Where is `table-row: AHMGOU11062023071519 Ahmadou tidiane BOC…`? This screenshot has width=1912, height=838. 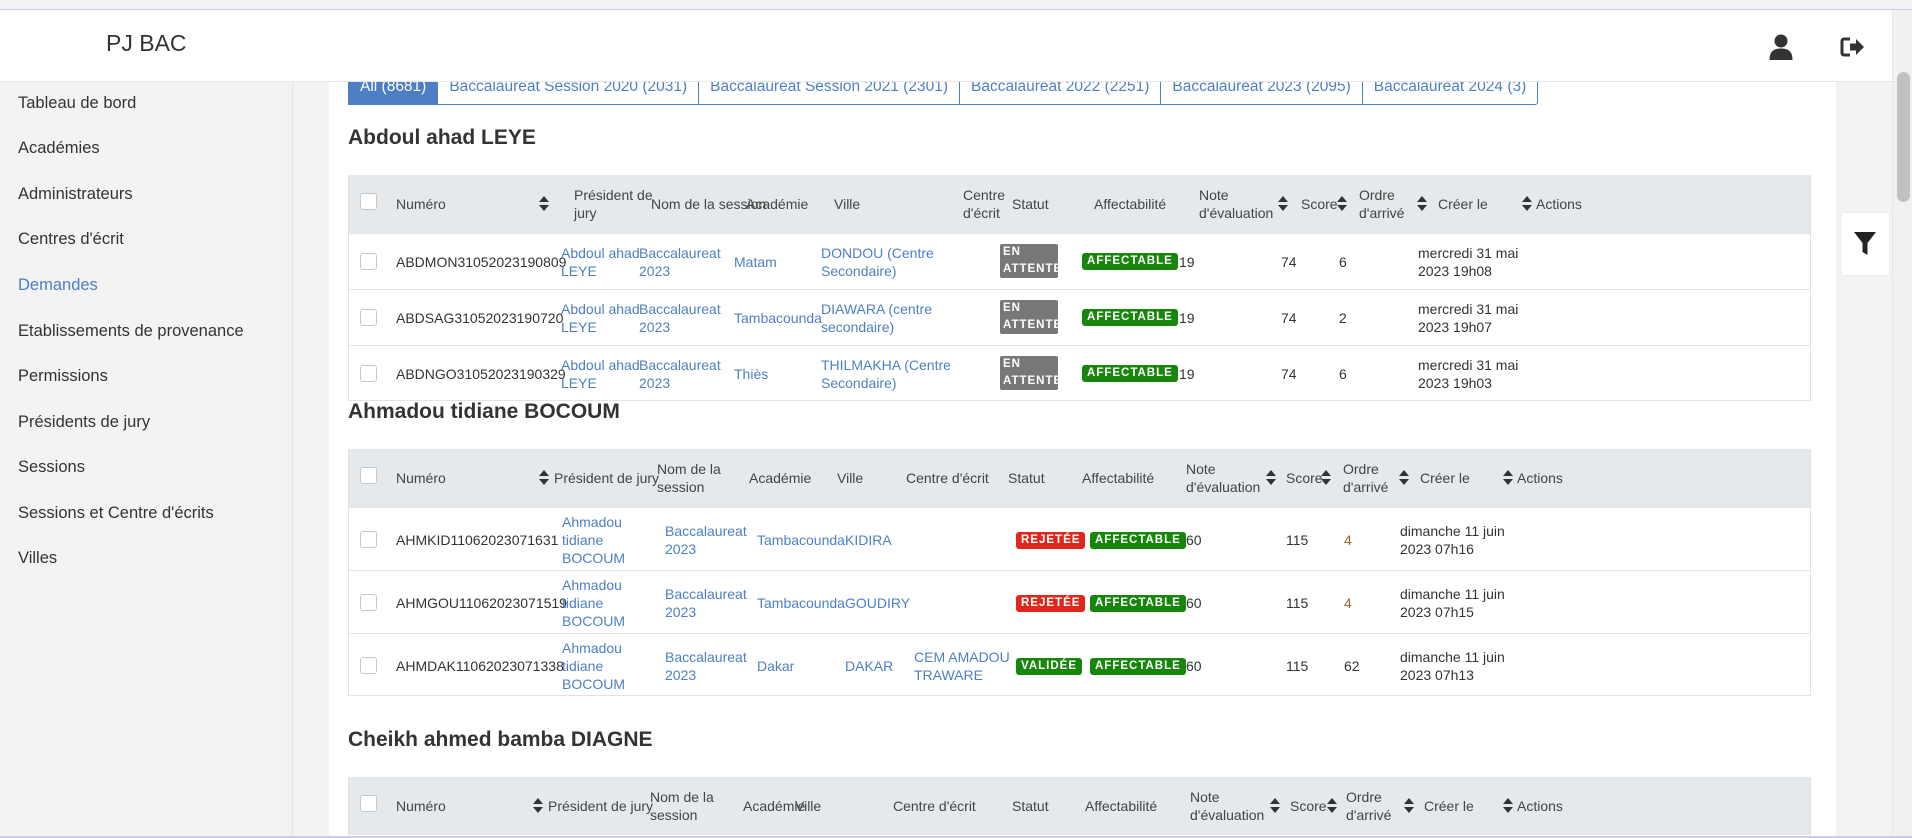 table-row: AHMGOU11062023071519 Ahmadou tidiane BOC… is located at coordinates (1079, 601).